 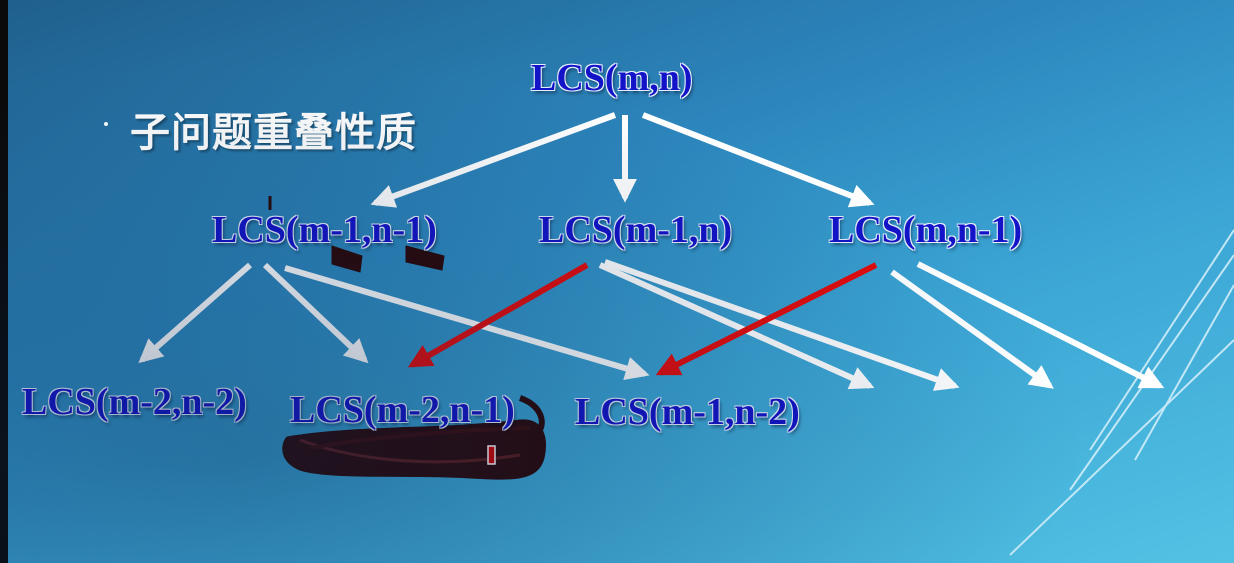 I want to click on node-lcs-m-n1: LCS(m,n-1), so click(x=926, y=230).